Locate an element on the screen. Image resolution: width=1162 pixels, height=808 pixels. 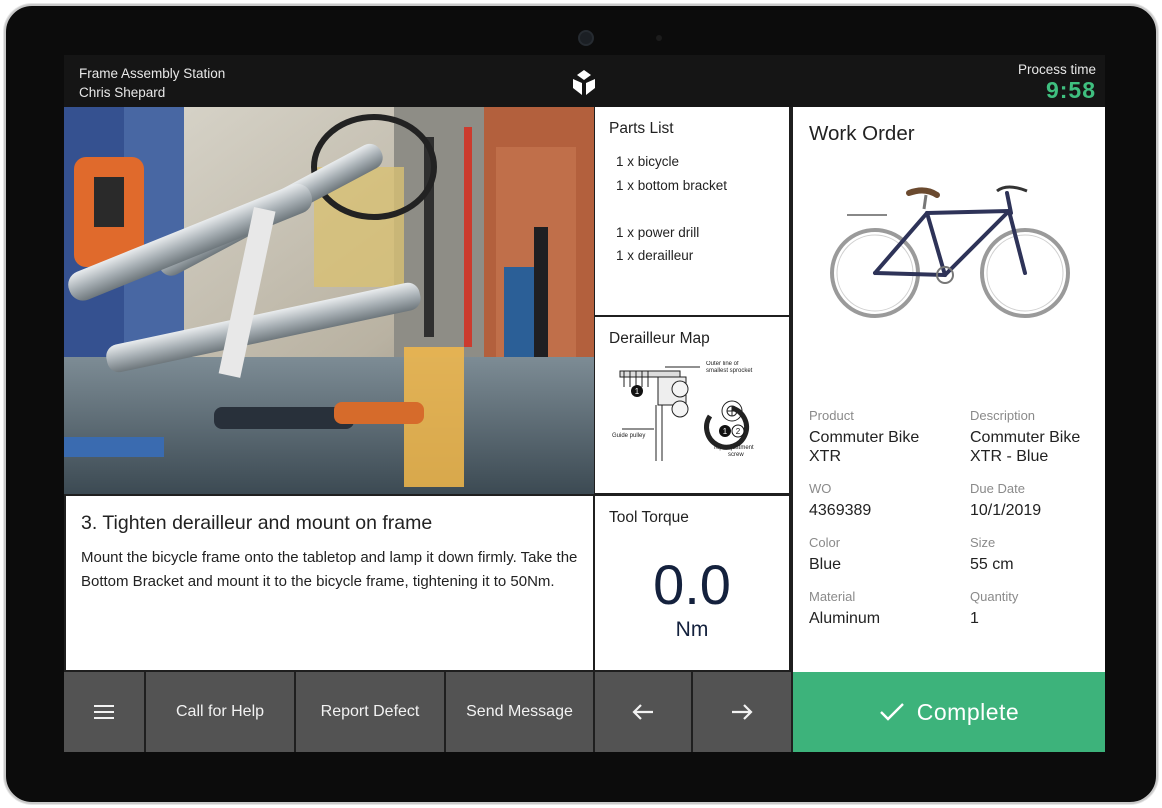
hamburger-menu-icon is located at coordinates (104, 712).